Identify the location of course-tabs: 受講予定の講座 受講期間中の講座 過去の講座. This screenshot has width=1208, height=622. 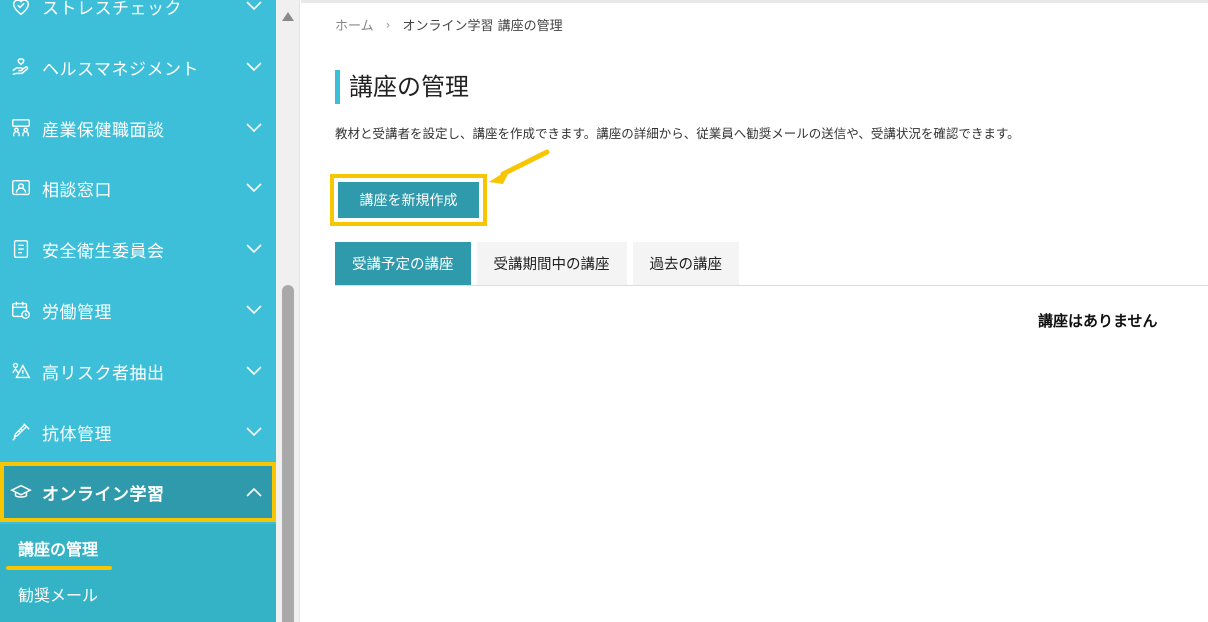
(537, 263).